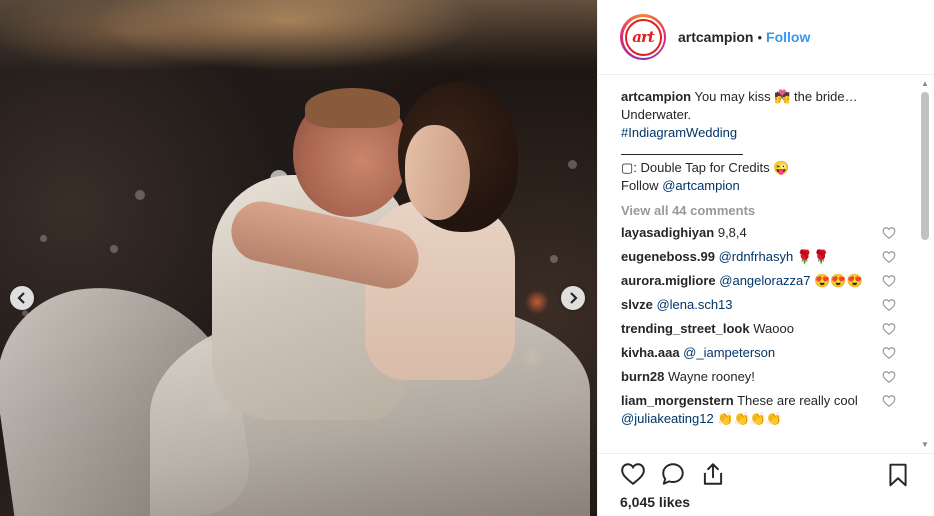 This screenshot has height=516, width=934. Describe the element at coordinates (694, 304) in the screenshot. I see `comment-mention: @lena.sch13` at that location.